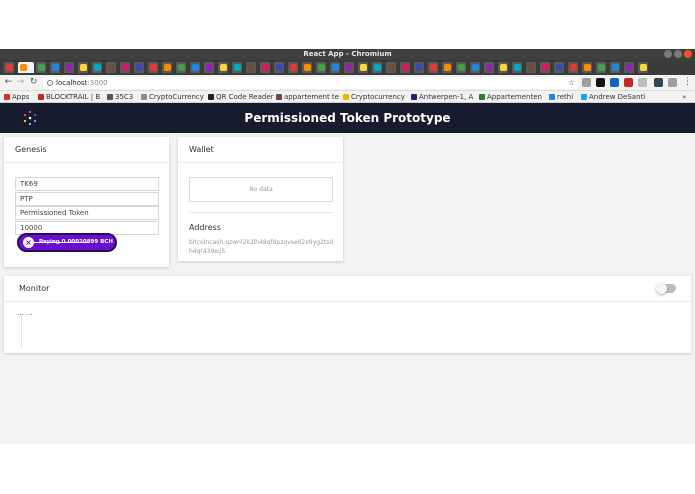 Image resolution: width=695 pixels, height=494 pixels. I want to click on close-window-button, so click(688, 54).